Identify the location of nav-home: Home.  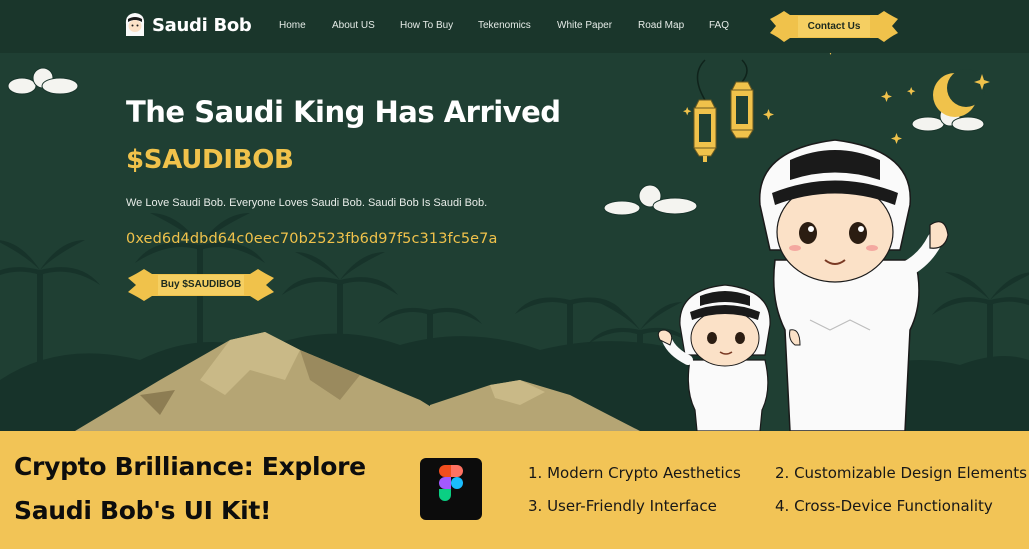
(292, 25).